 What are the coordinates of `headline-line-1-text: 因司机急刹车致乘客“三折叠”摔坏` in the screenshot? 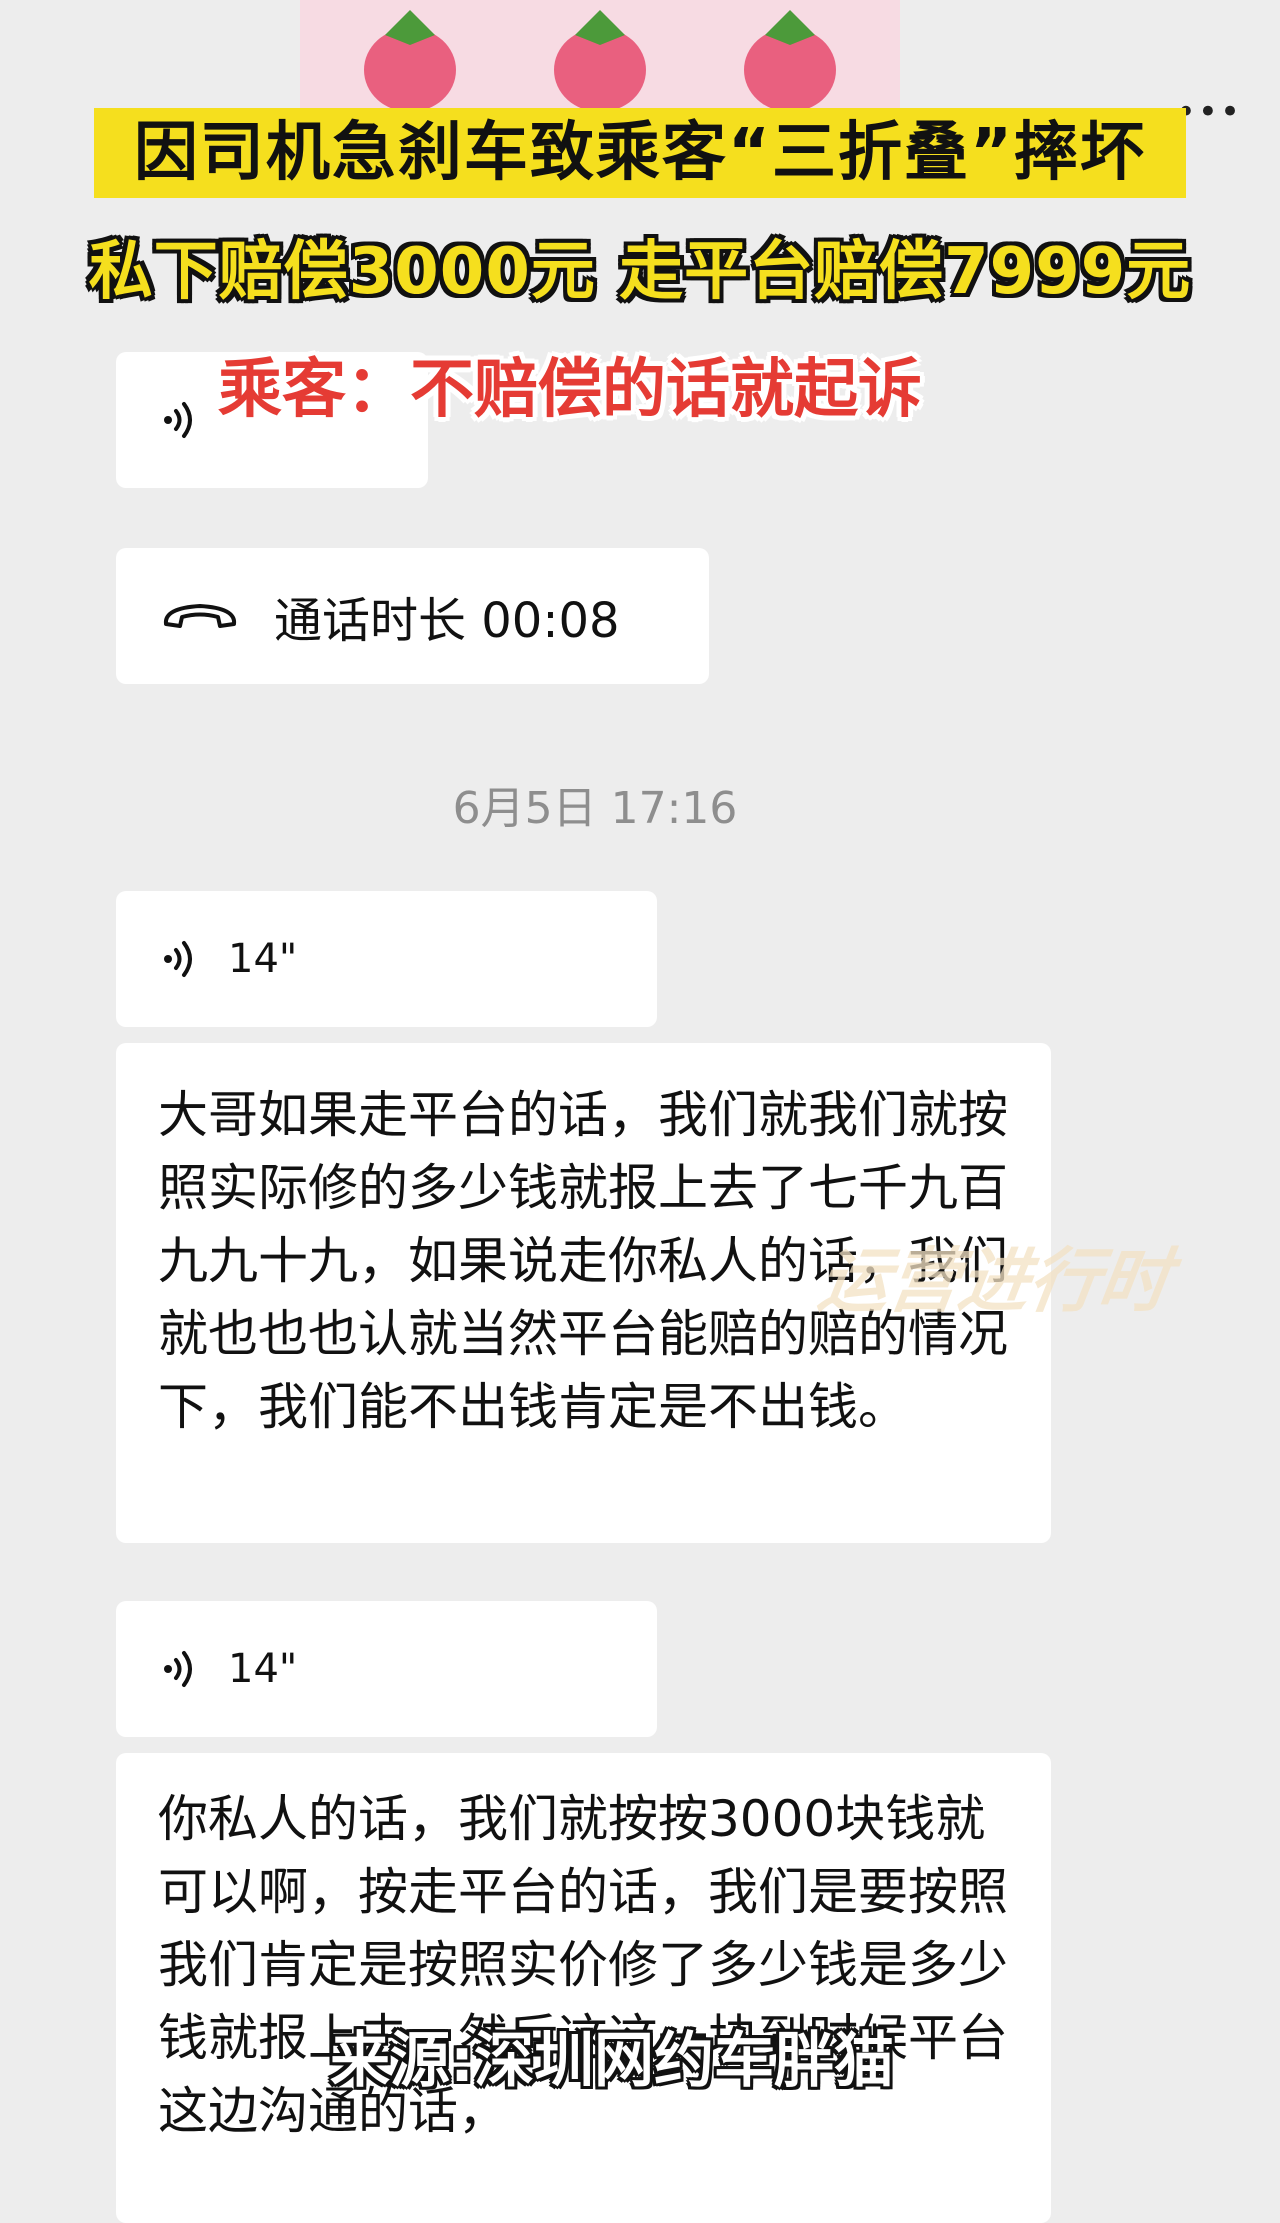 It's located at (640, 153).